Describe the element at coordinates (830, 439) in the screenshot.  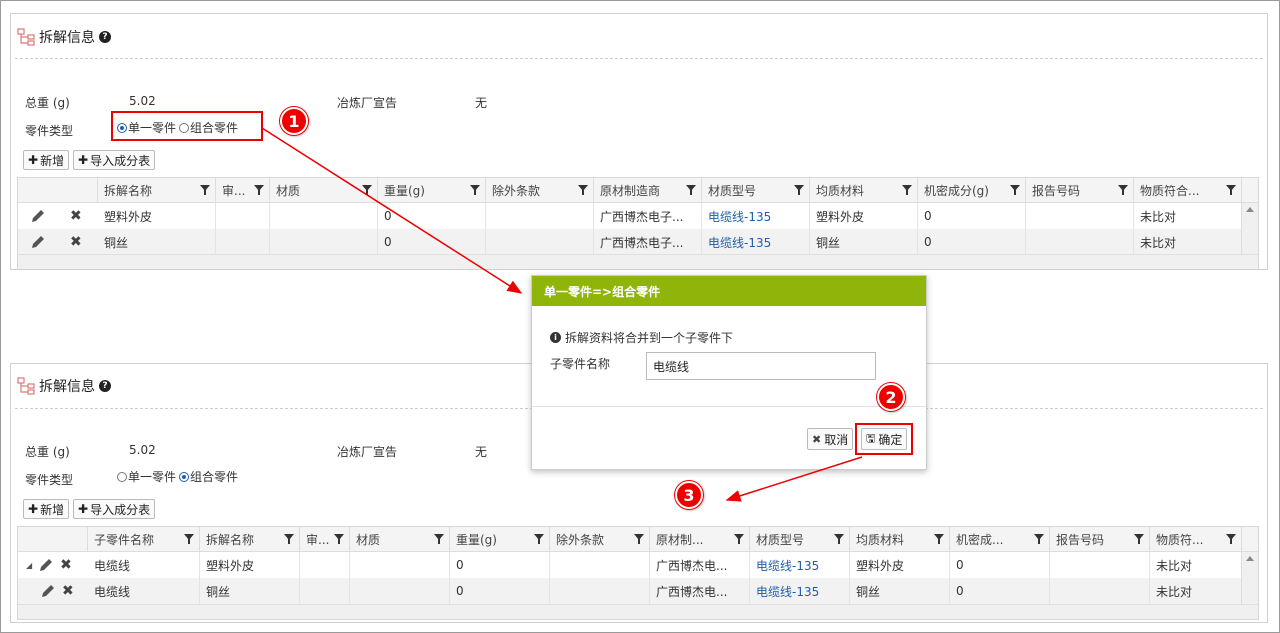
I see `cancel-button: ✖ 取消` at that location.